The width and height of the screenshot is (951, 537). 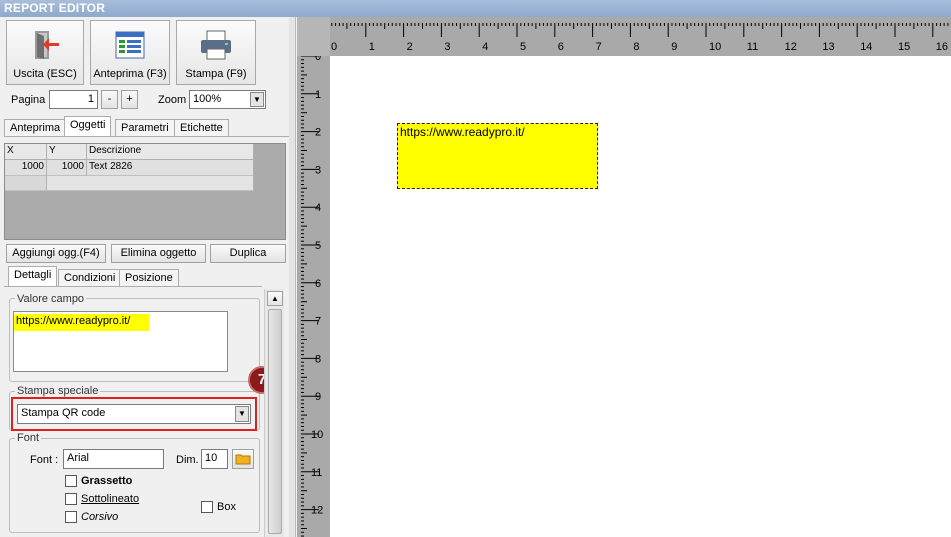 I want to click on page-input: 1, so click(x=73, y=99).